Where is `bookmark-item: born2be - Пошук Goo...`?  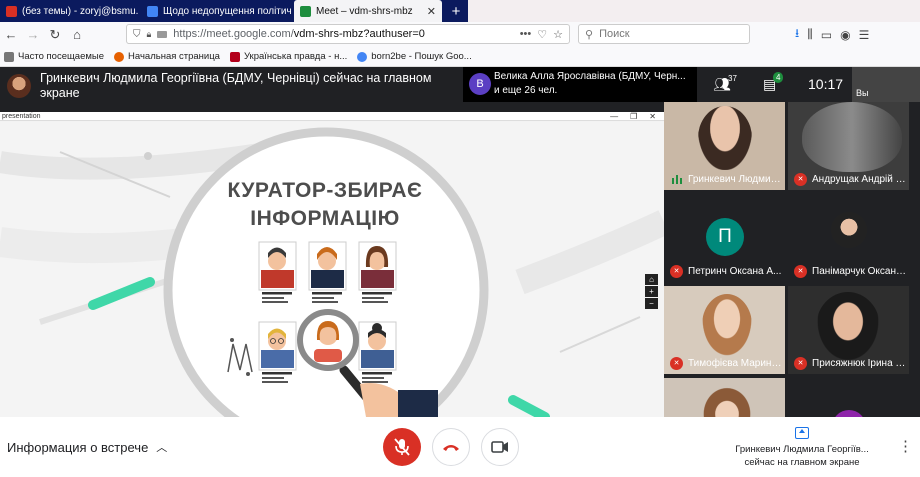 bookmark-item: born2be - Пошук Goo... is located at coordinates (414, 56).